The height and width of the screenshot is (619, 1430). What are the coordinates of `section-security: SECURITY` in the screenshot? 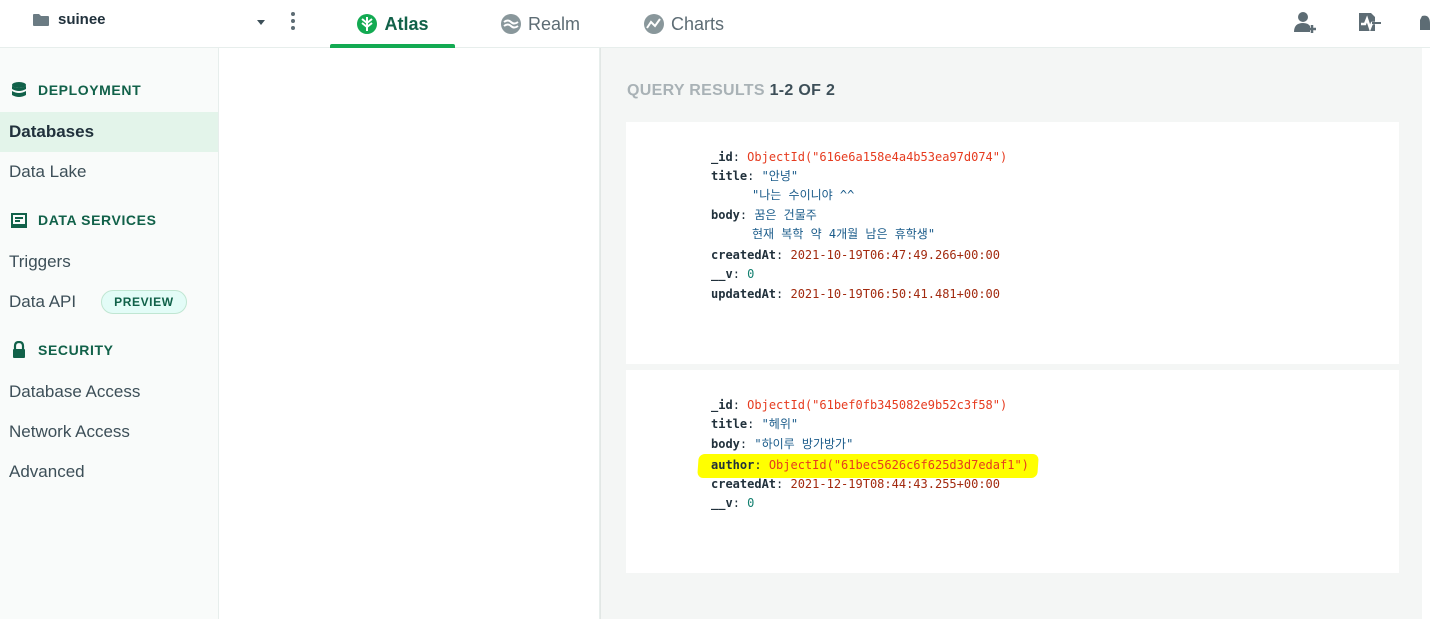 It's located at (62, 349).